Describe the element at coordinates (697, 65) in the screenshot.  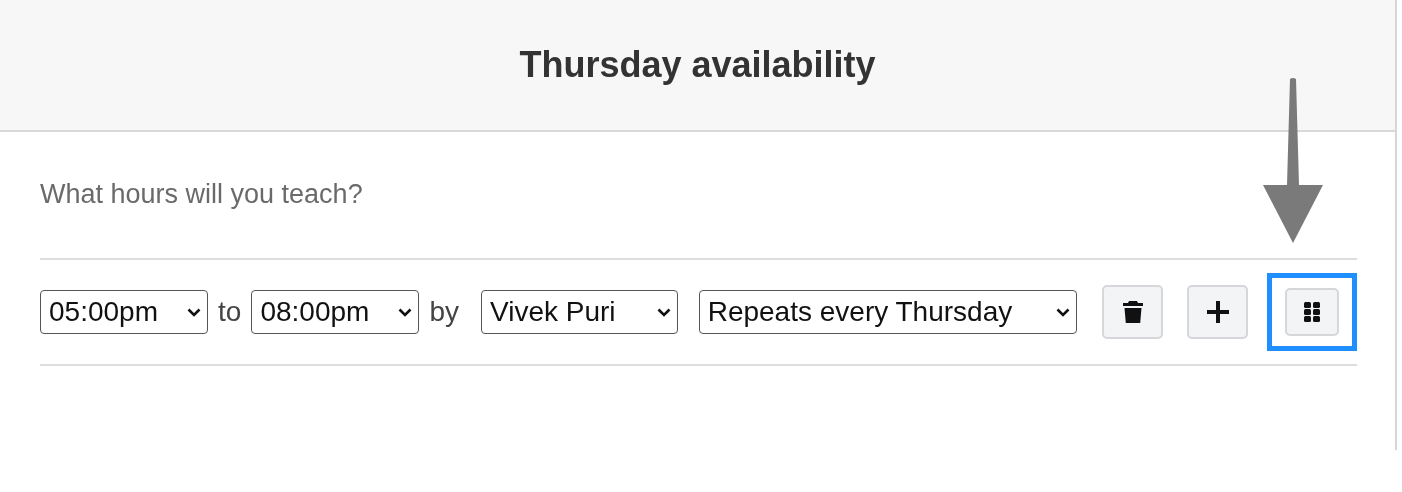
I see `dialog-title: Thursday availability` at that location.